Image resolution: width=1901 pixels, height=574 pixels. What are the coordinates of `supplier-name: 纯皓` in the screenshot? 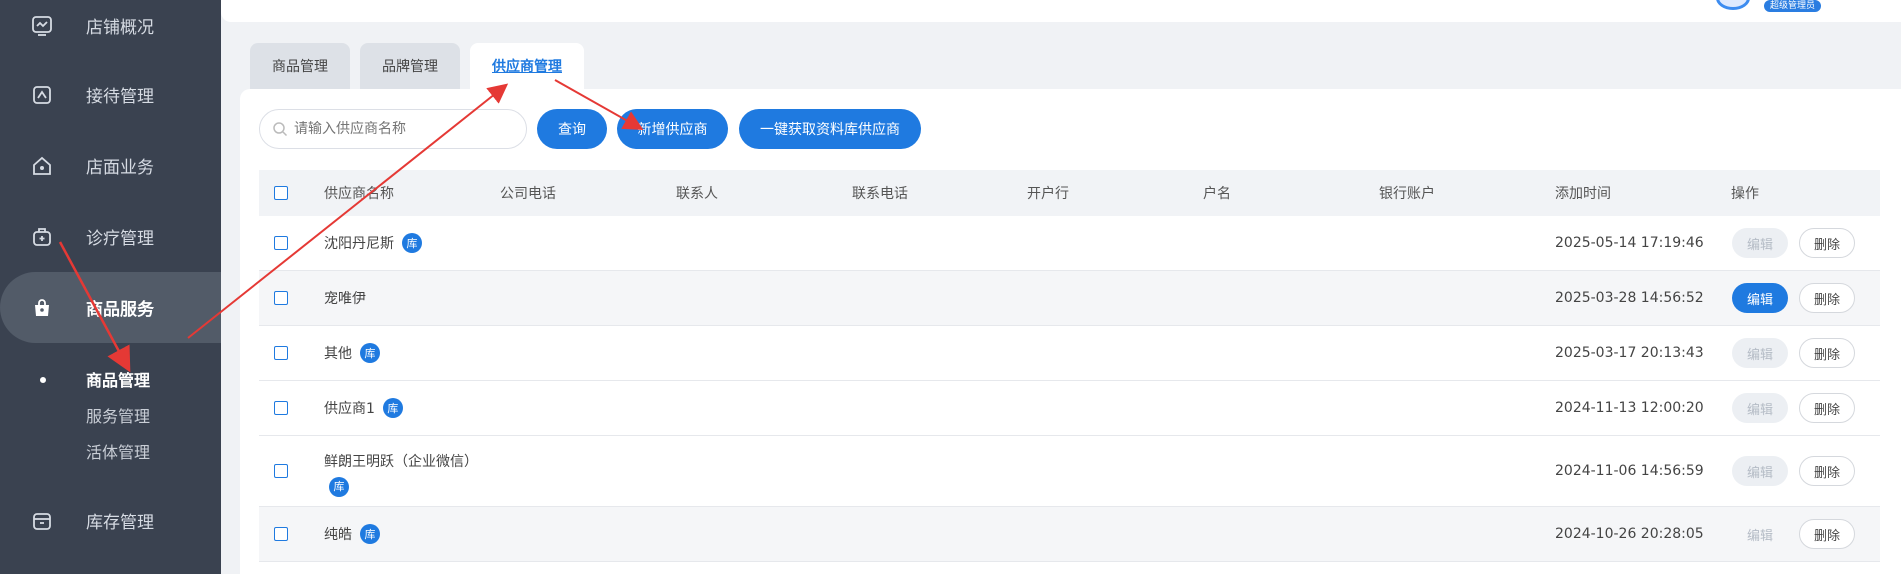 It's located at (338, 535).